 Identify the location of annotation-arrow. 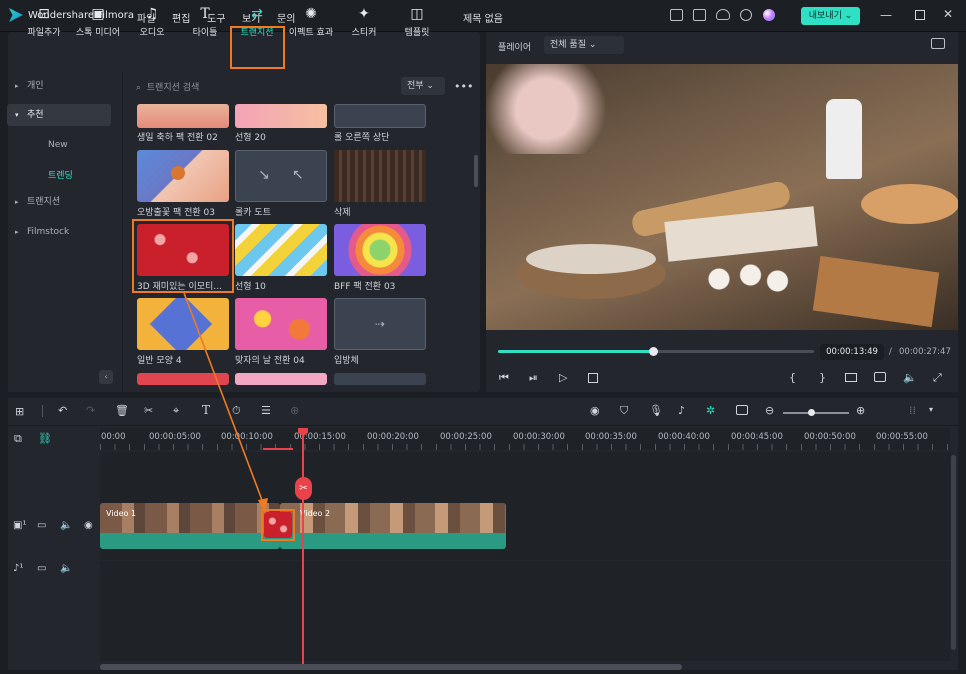
(225, 403).